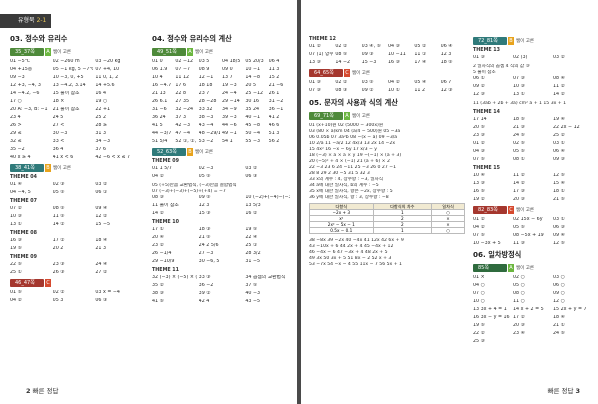  What do you see at coordinates (528, 219) in the screenshot?
I see `answer-item: 02 15x − 6y` at bounding box center [528, 219].